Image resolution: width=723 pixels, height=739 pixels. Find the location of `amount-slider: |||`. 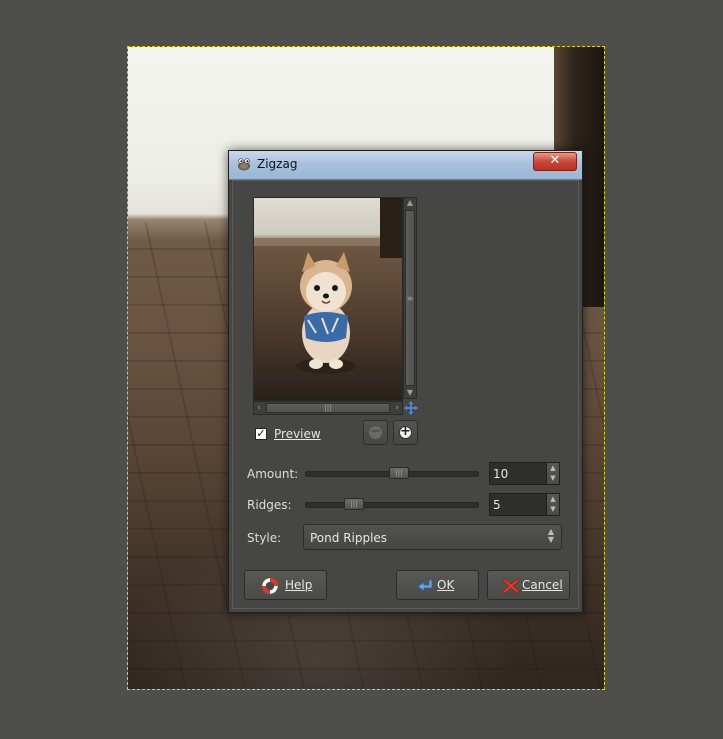

amount-slider: ||| is located at coordinates (392, 473).